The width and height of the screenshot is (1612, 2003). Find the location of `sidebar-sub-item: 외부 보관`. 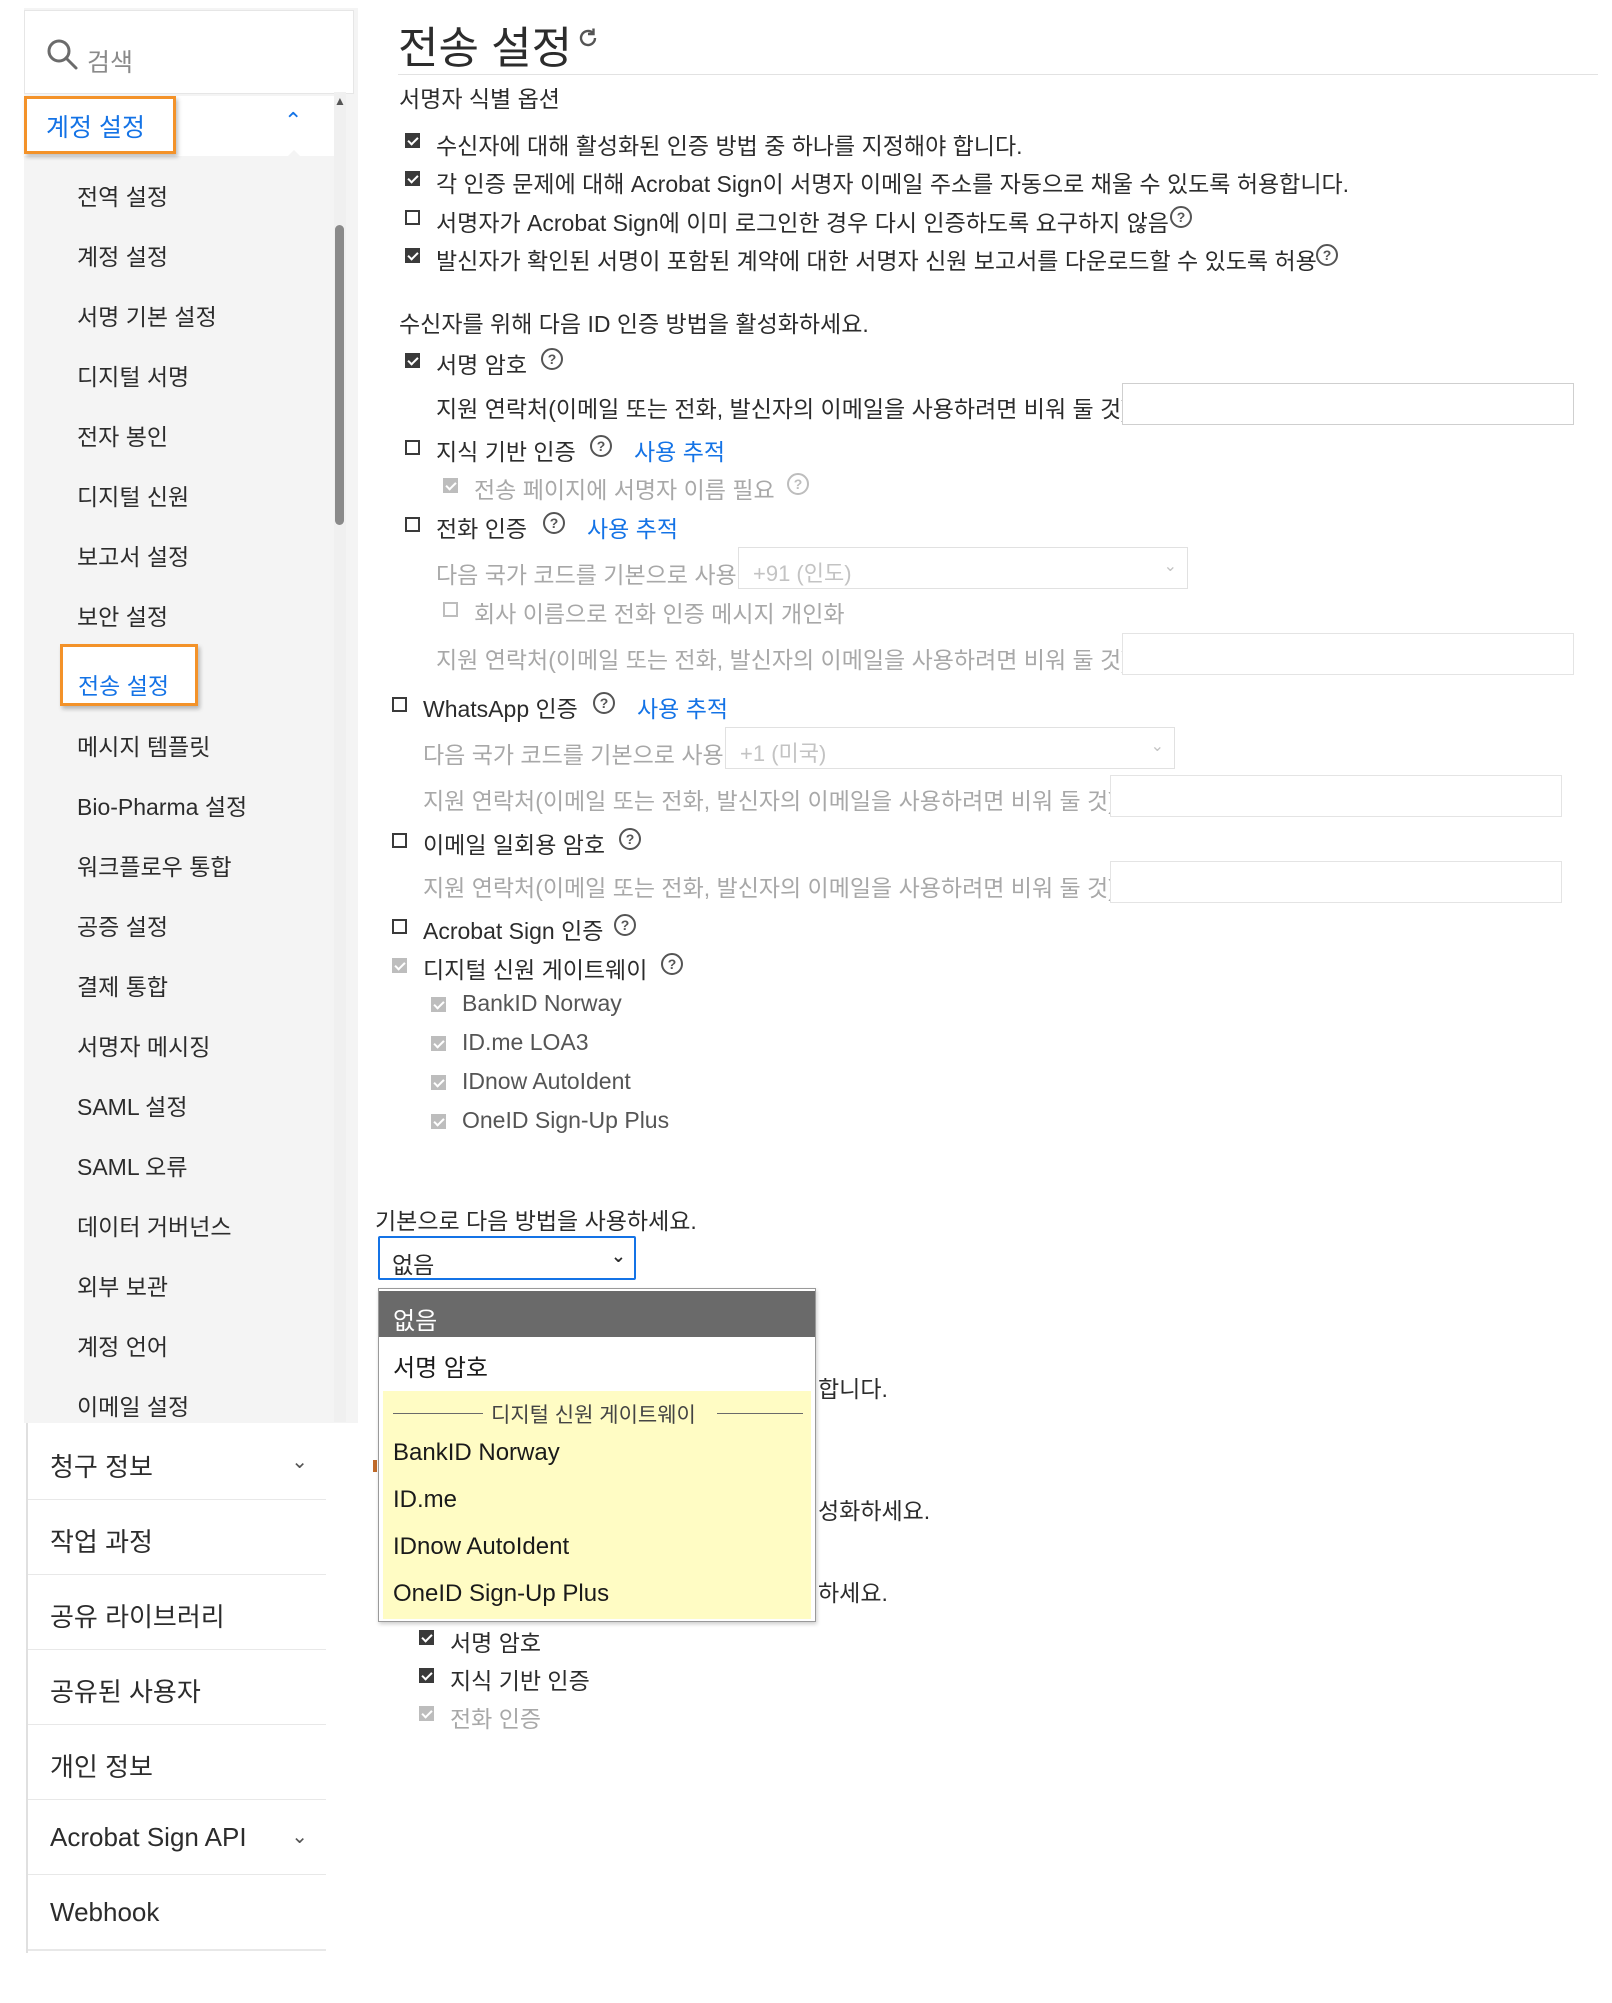

sidebar-sub-item: 외부 보관 is located at coordinates (122, 1285).